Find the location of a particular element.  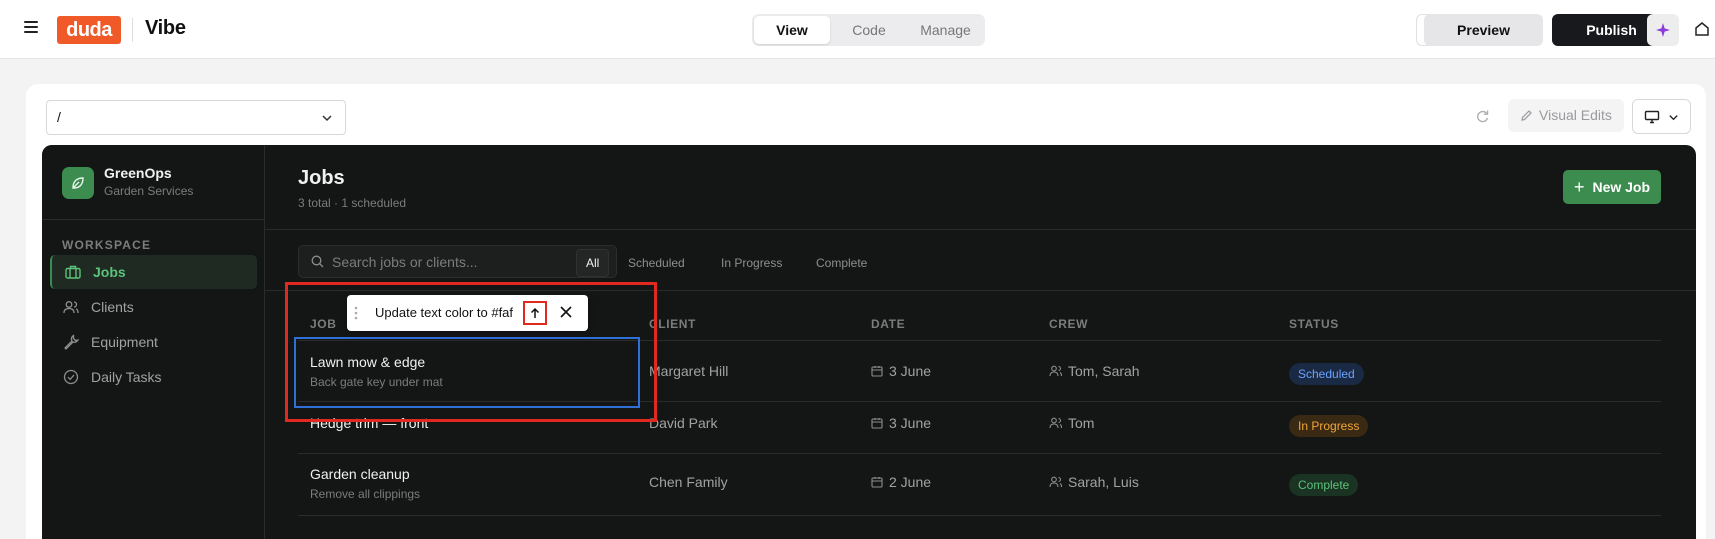

brand-logo is located at coordinates (78, 183).